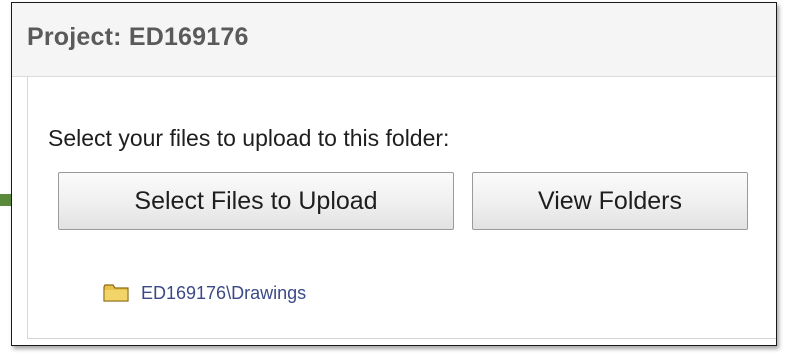 The image size is (790, 355). What do you see at coordinates (138, 37) in the screenshot?
I see `page-title: Project: ED169176` at bounding box center [138, 37].